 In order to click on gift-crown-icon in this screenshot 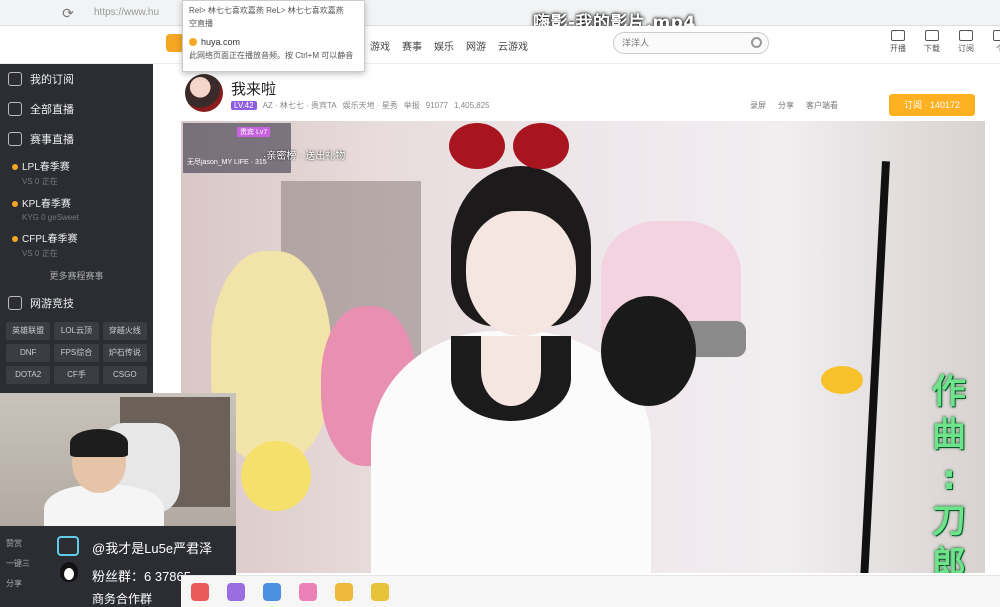, I will do `click(380, 591)`.